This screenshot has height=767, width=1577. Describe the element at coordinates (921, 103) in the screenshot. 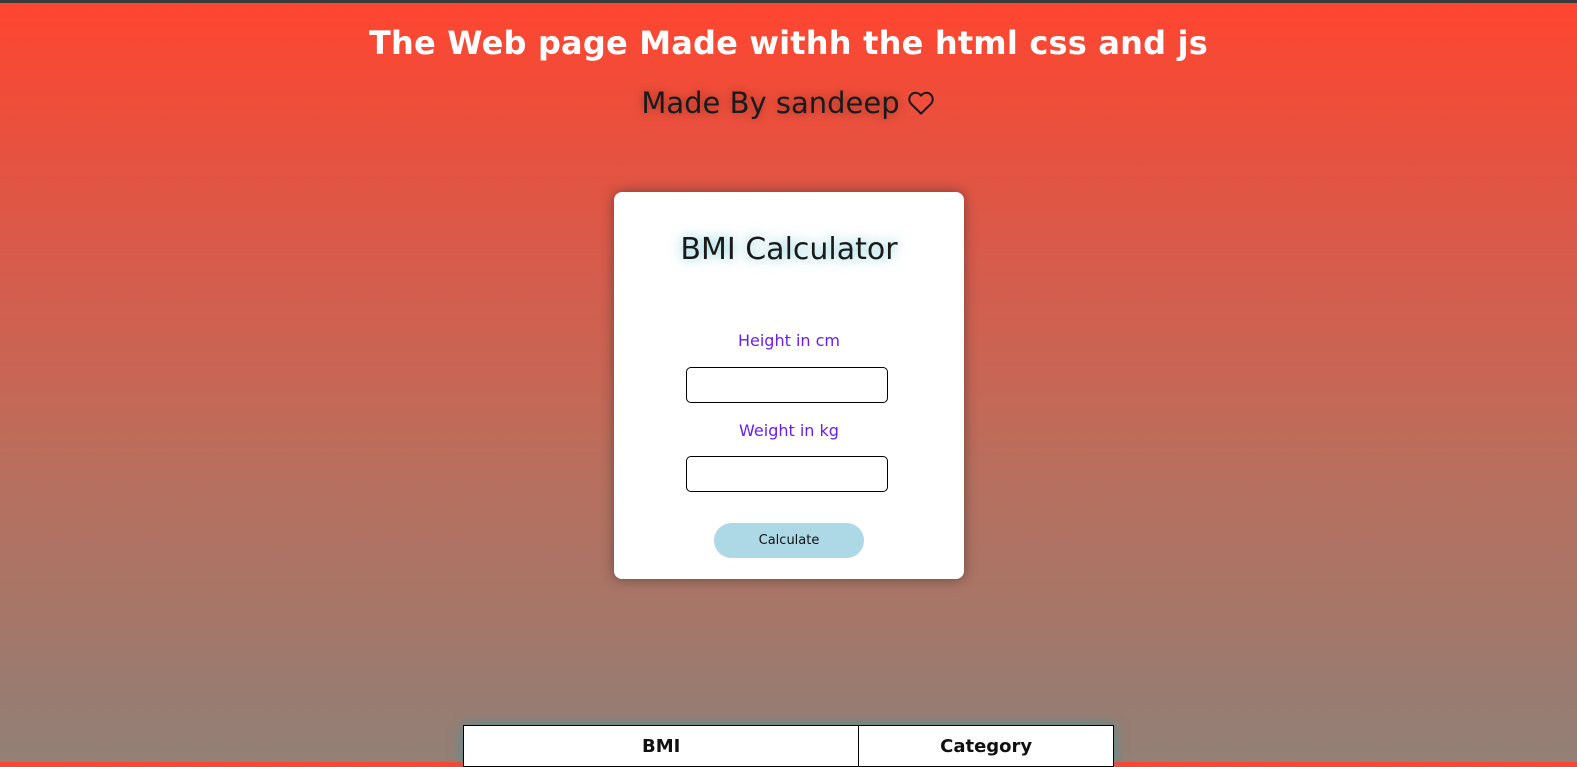

I see `heart-icon` at that location.